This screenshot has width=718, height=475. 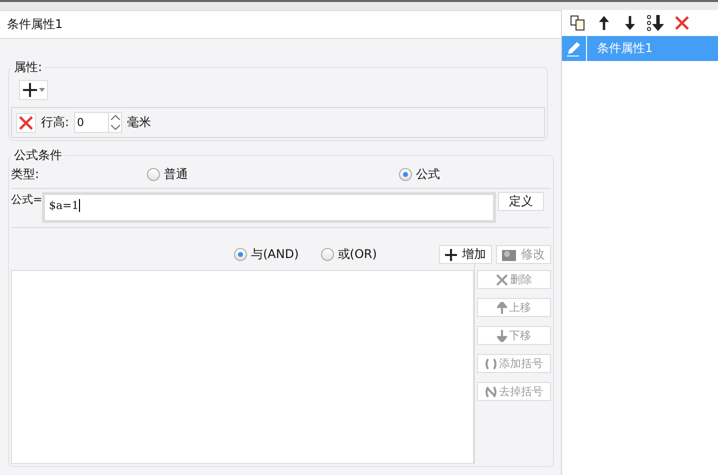 I want to click on copy-icon, so click(x=578, y=23).